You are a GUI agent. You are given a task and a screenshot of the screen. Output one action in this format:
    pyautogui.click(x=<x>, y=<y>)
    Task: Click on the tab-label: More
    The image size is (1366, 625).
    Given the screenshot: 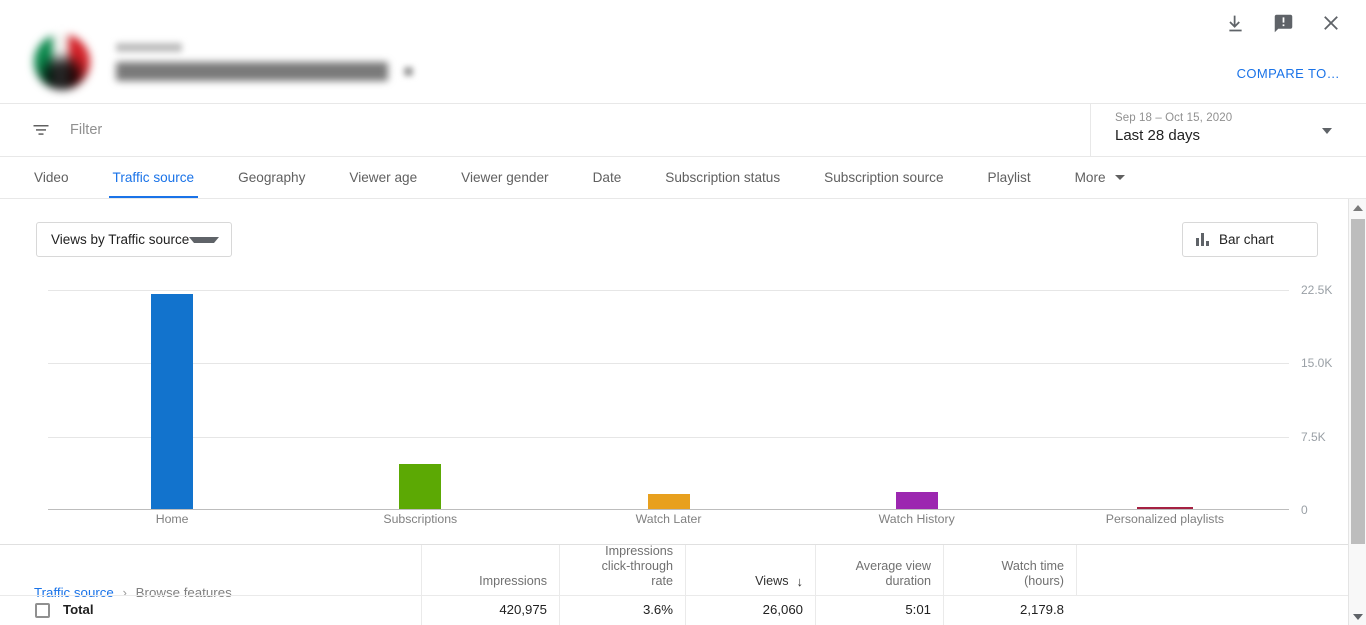 What is the action you would take?
    pyautogui.click(x=1090, y=177)
    